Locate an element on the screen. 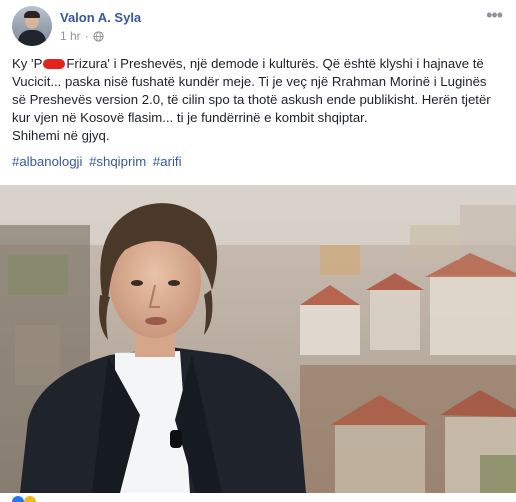 The width and height of the screenshot is (516, 502). ellipsis-icon: ••• is located at coordinates (494, 15).